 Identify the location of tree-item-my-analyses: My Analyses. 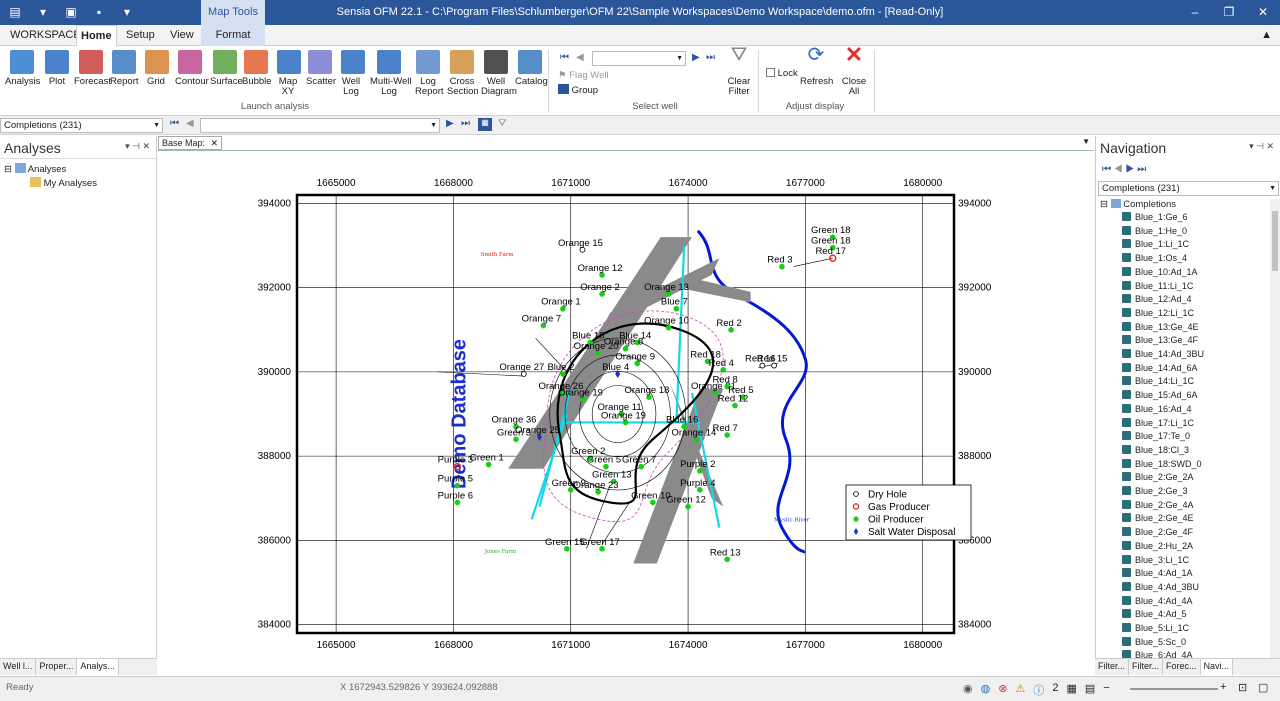
(63, 183).